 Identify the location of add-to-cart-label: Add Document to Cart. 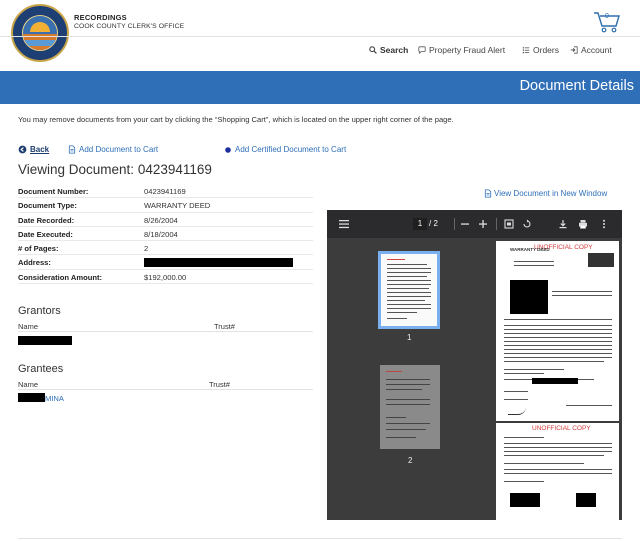
(119, 149).